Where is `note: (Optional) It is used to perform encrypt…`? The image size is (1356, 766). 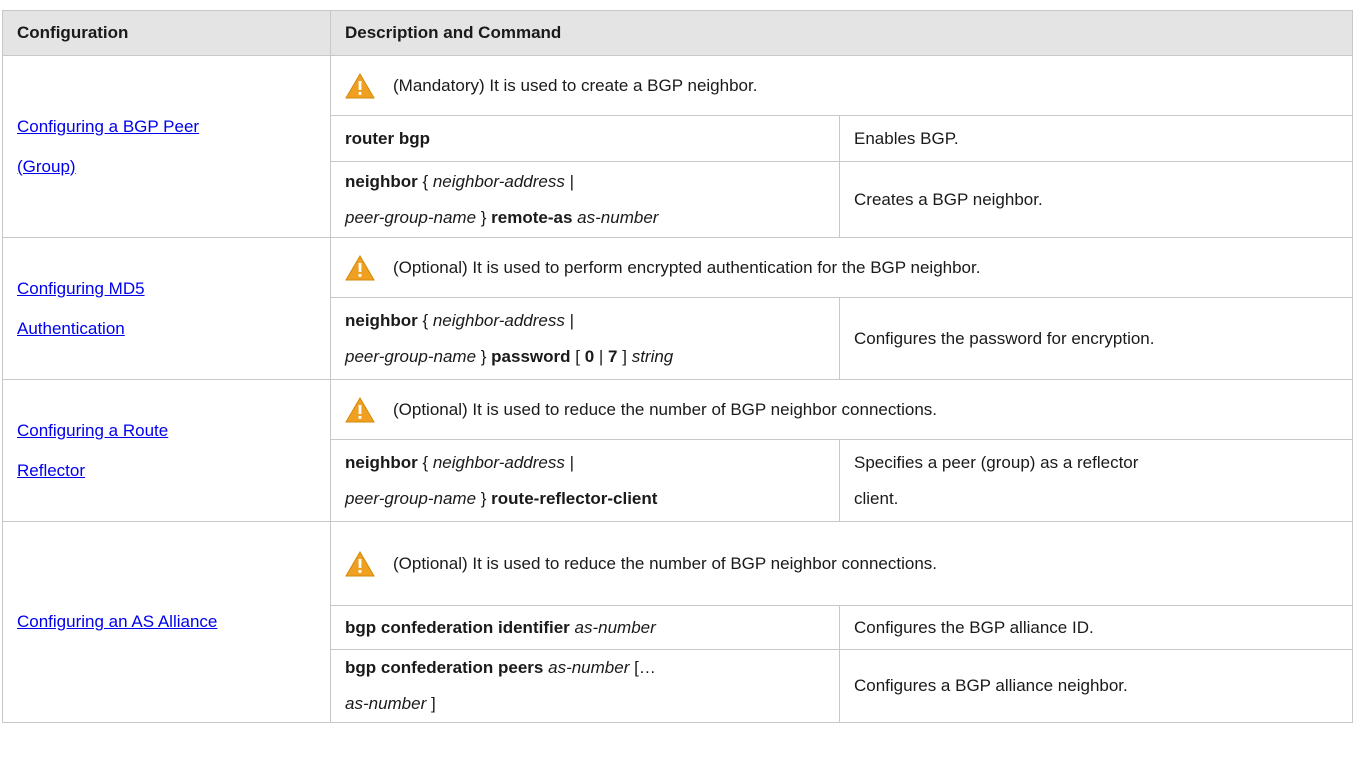
note: (Optional) It is used to perform encrypt… is located at coordinates (841, 268).